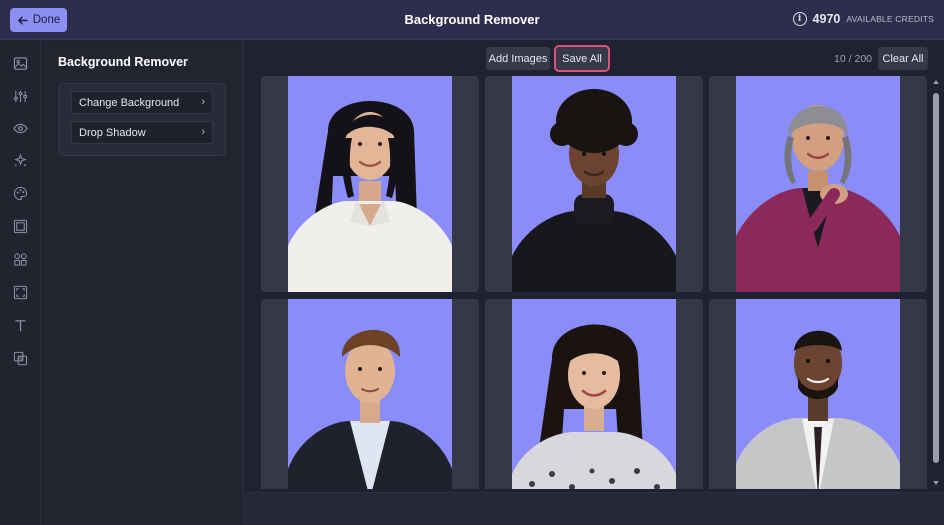  Describe the element at coordinates (518, 58) in the screenshot. I see `add-images-button: Add Images` at that location.